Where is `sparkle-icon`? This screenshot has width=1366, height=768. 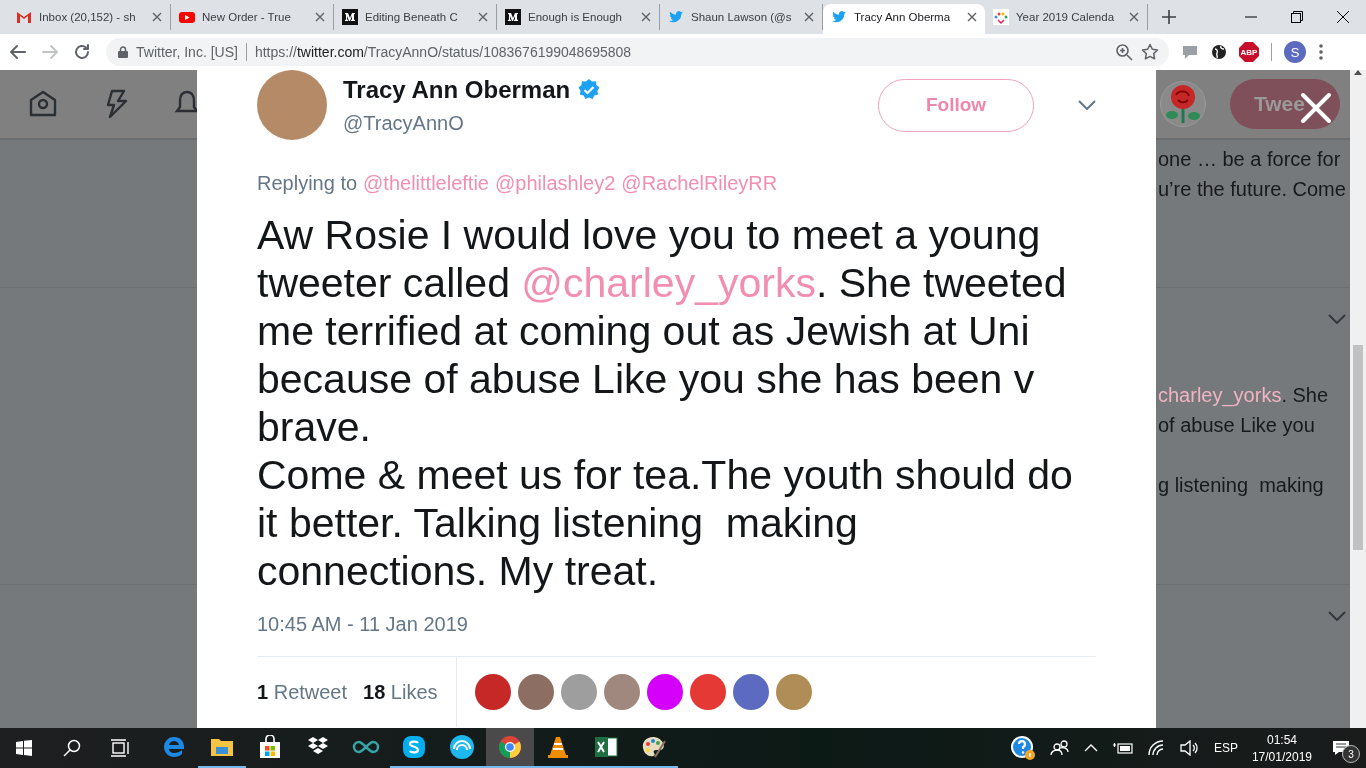 sparkle-icon is located at coordinates (1001, 17).